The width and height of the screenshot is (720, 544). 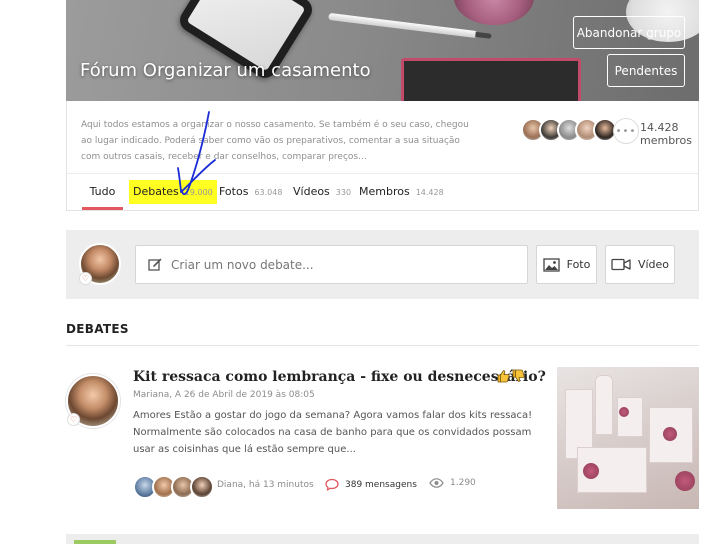 What do you see at coordinates (646, 70) in the screenshot?
I see `pending-button: Pendentes` at bounding box center [646, 70].